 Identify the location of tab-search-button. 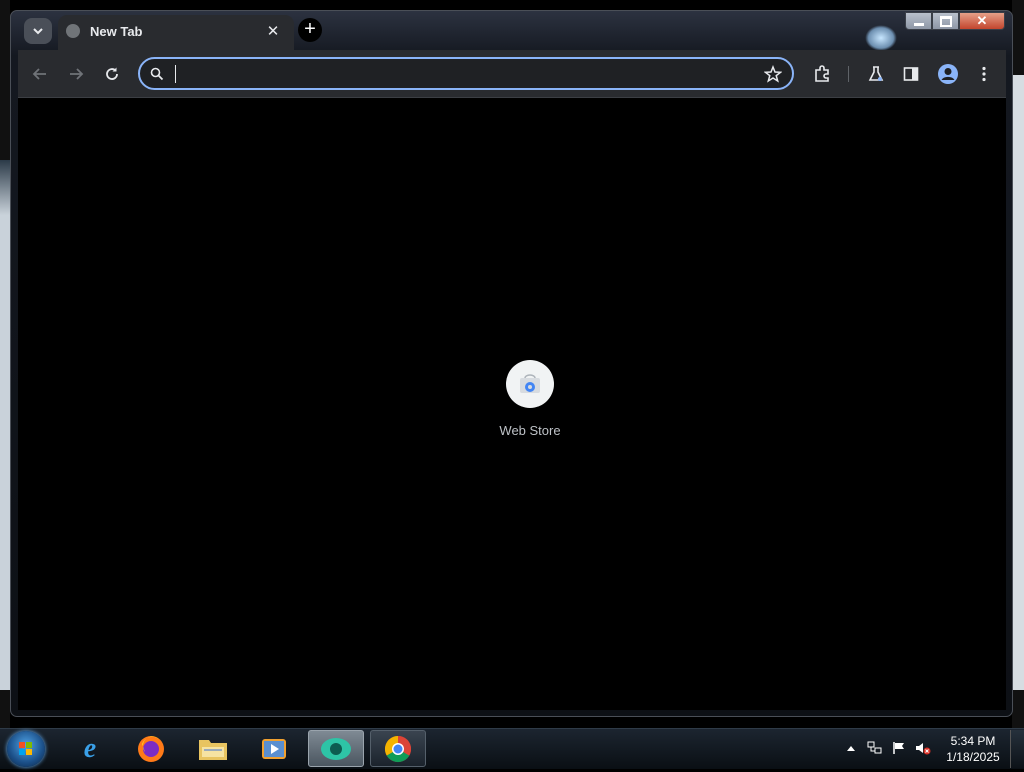
(38, 31).